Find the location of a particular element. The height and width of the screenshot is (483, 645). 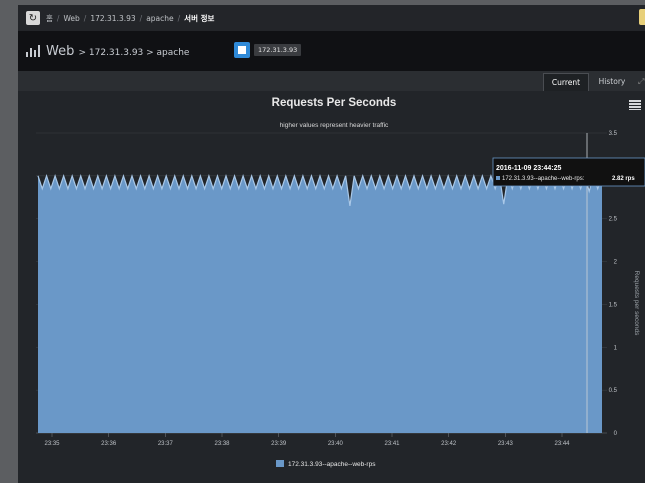

x-tick-label: 23:37 is located at coordinates (166, 444).